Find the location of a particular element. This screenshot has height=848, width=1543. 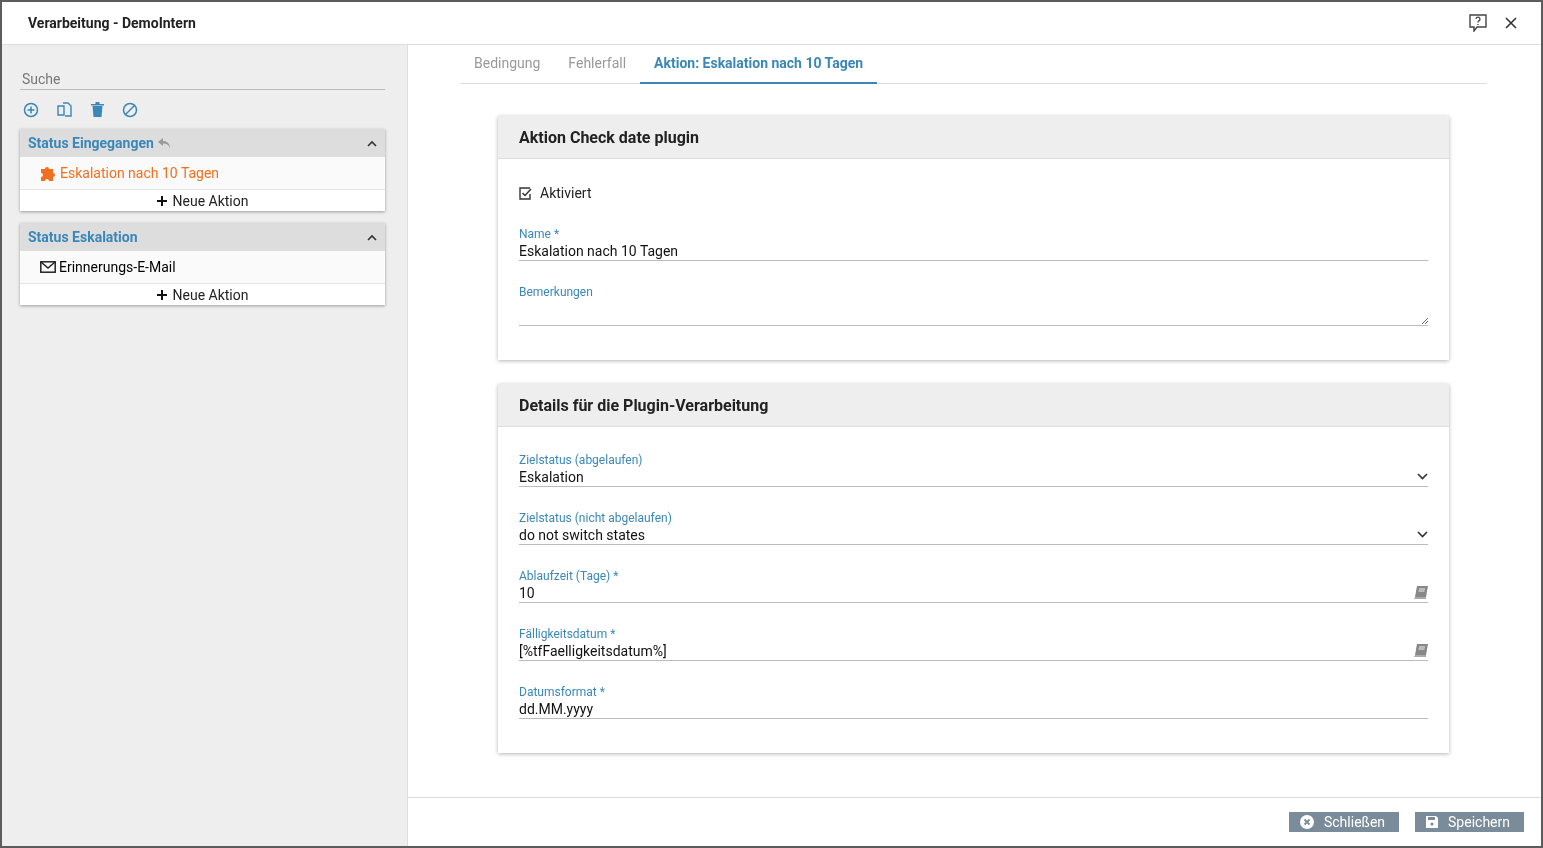

add-icon is located at coordinates (31, 110).